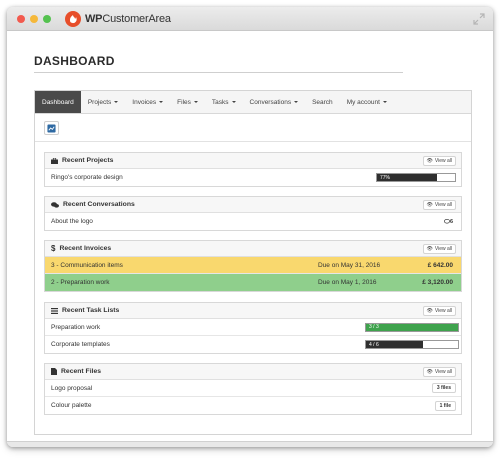 The height and width of the screenshot is (458, 500). Describe the element at coordinates (136, 19) in the screenshot. I see `brand-suffix: CustomerArea` at that location.